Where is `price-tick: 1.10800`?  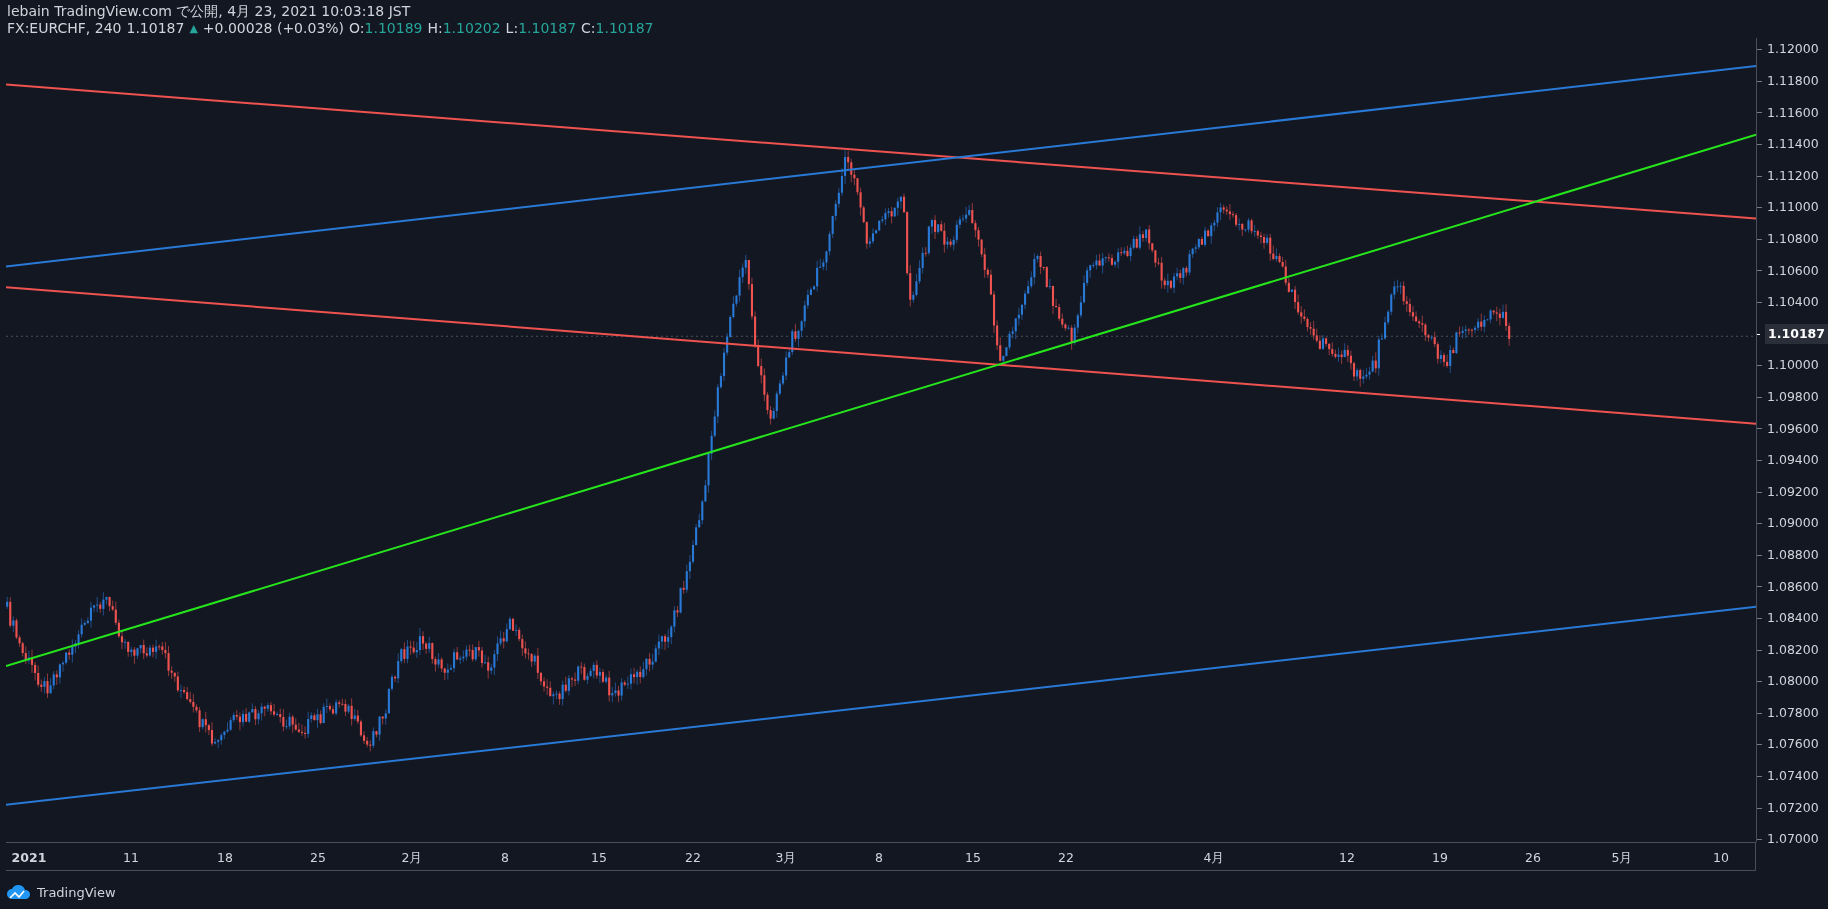 price-tick: 1.10800 is located at coordinates (1793, 239).